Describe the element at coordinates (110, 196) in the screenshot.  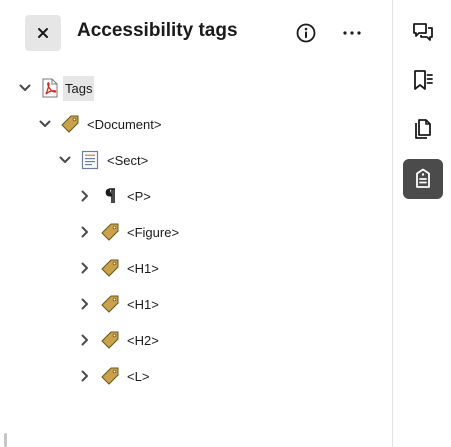
I see `paragraph-icon` at that location.